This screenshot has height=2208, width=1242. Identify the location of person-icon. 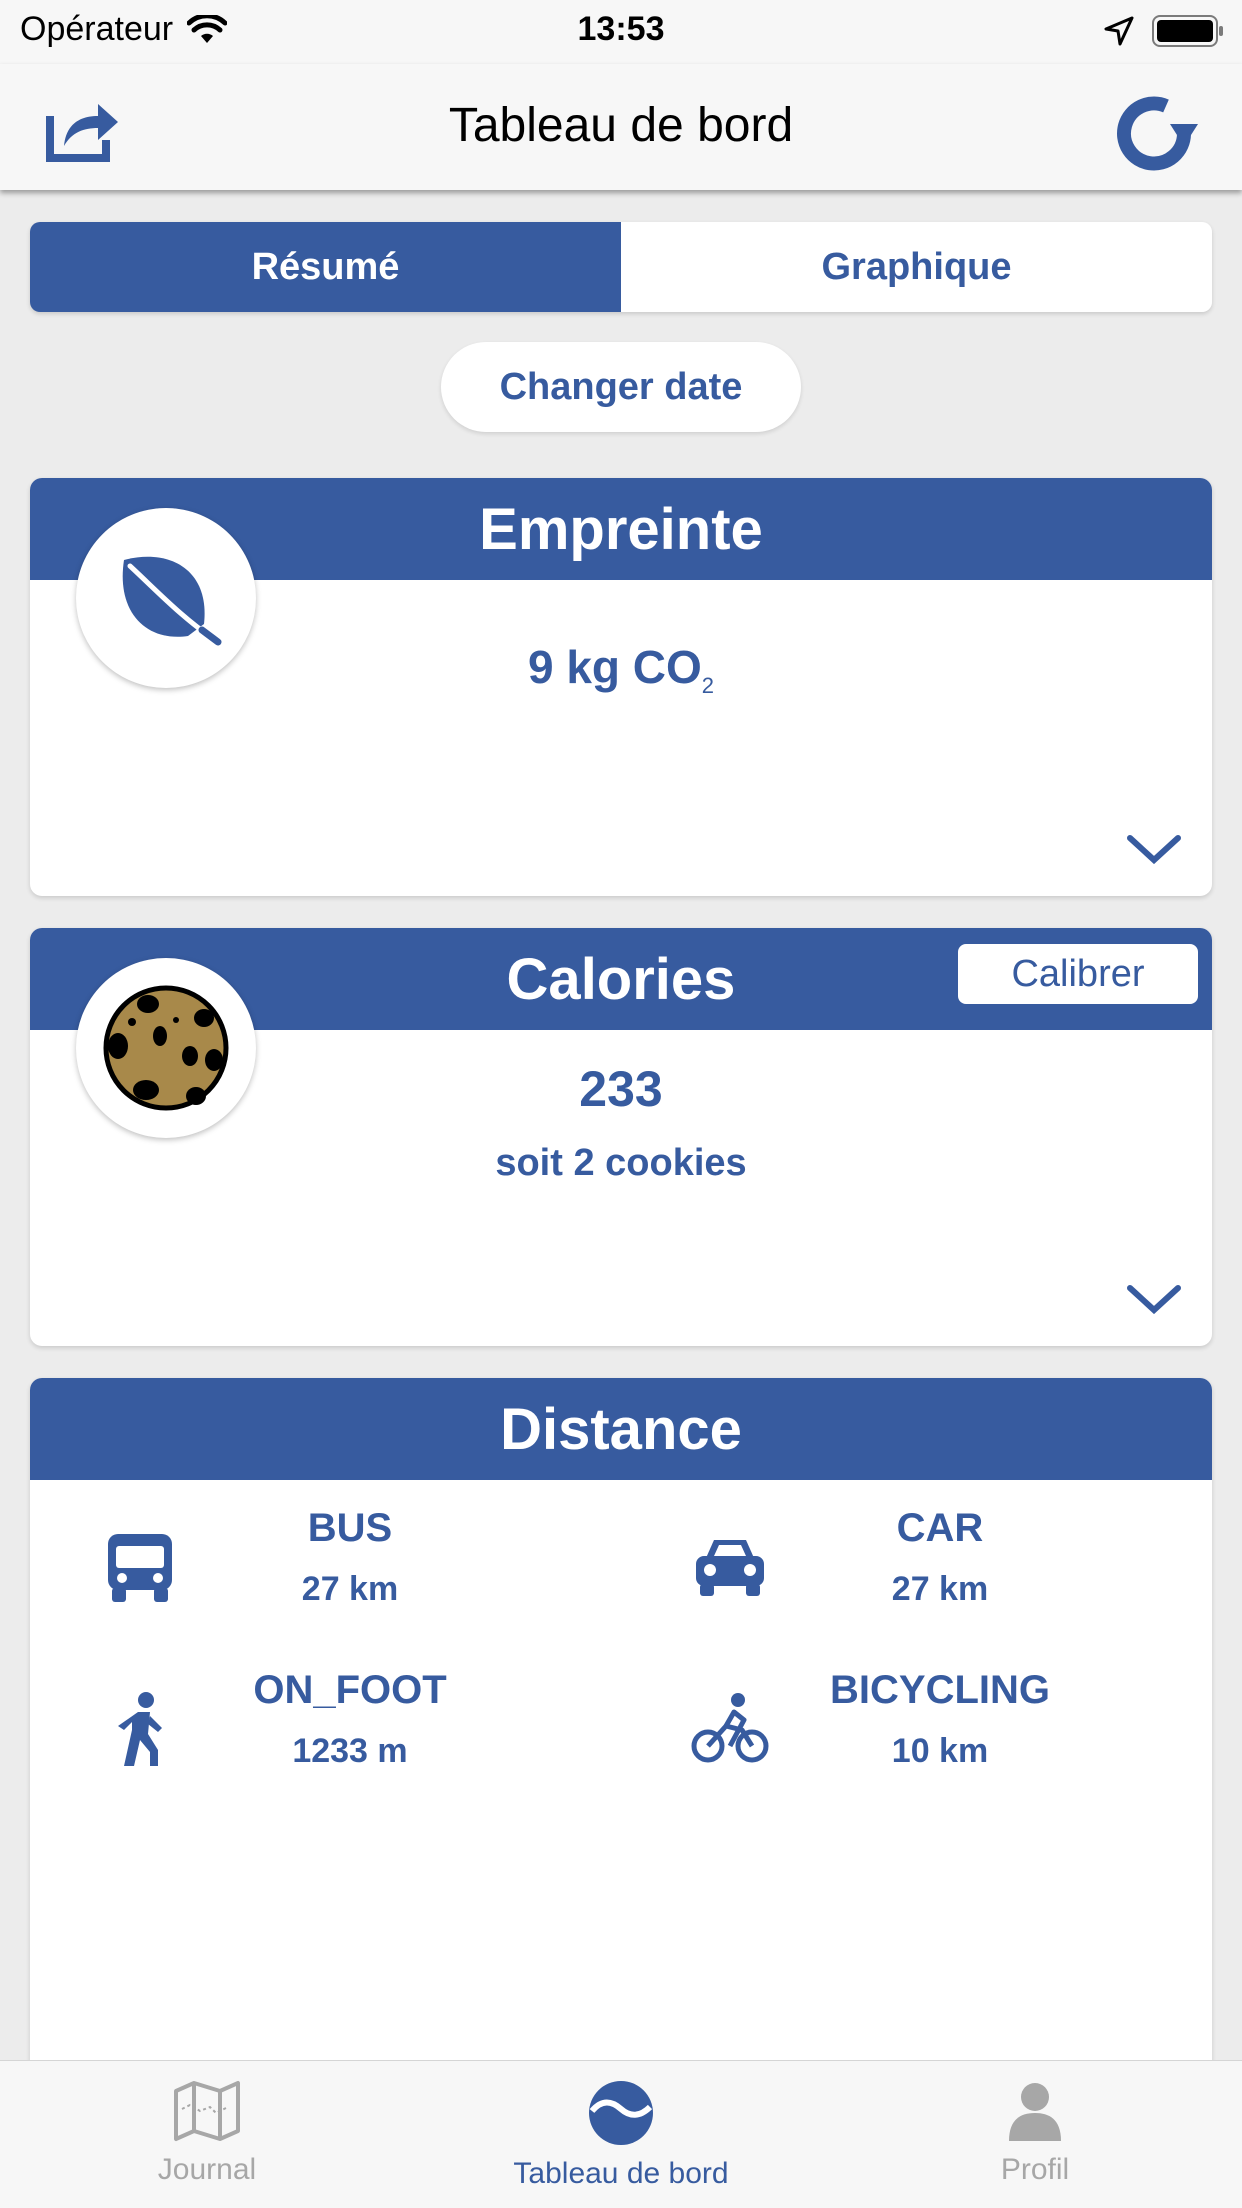
(1035, 2112).